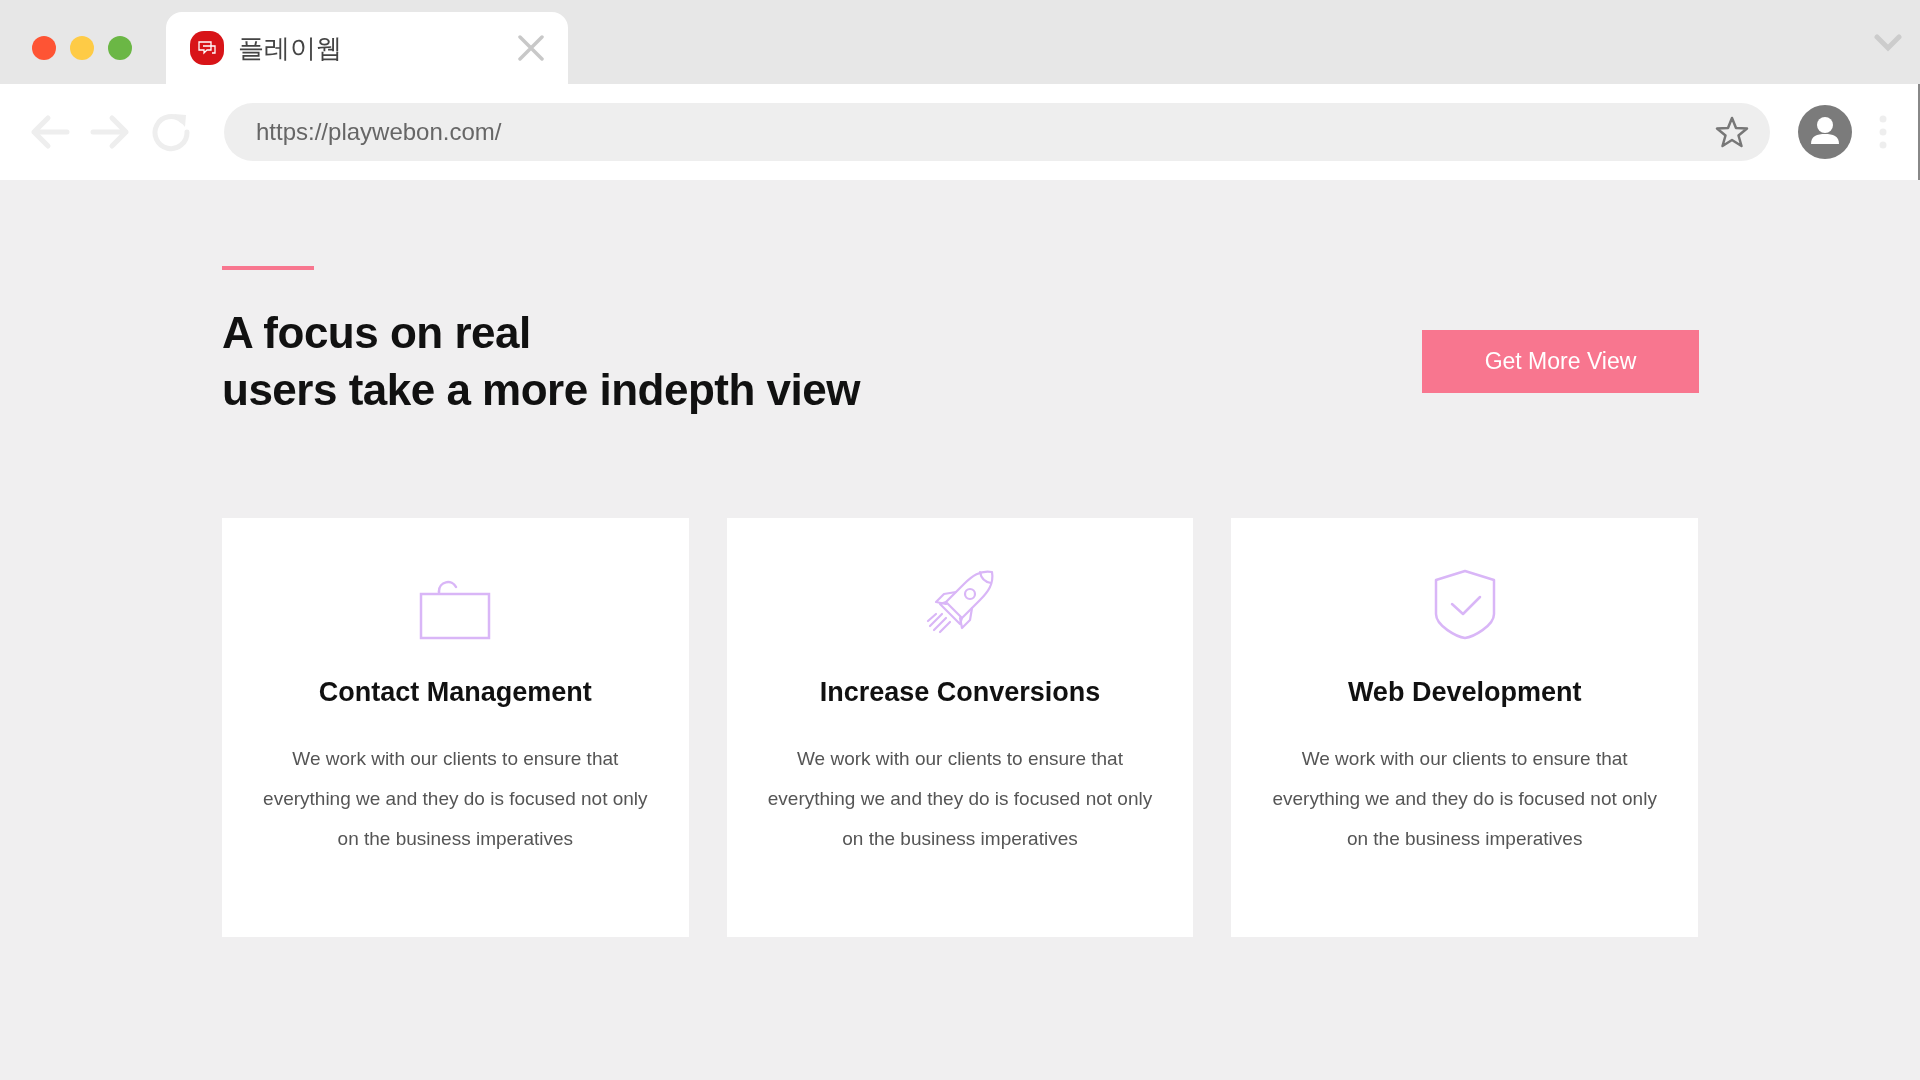 Image resolution: width=1920 pixels, height=1080 pixels. I want to click on star-icon, so click(1732, 132).